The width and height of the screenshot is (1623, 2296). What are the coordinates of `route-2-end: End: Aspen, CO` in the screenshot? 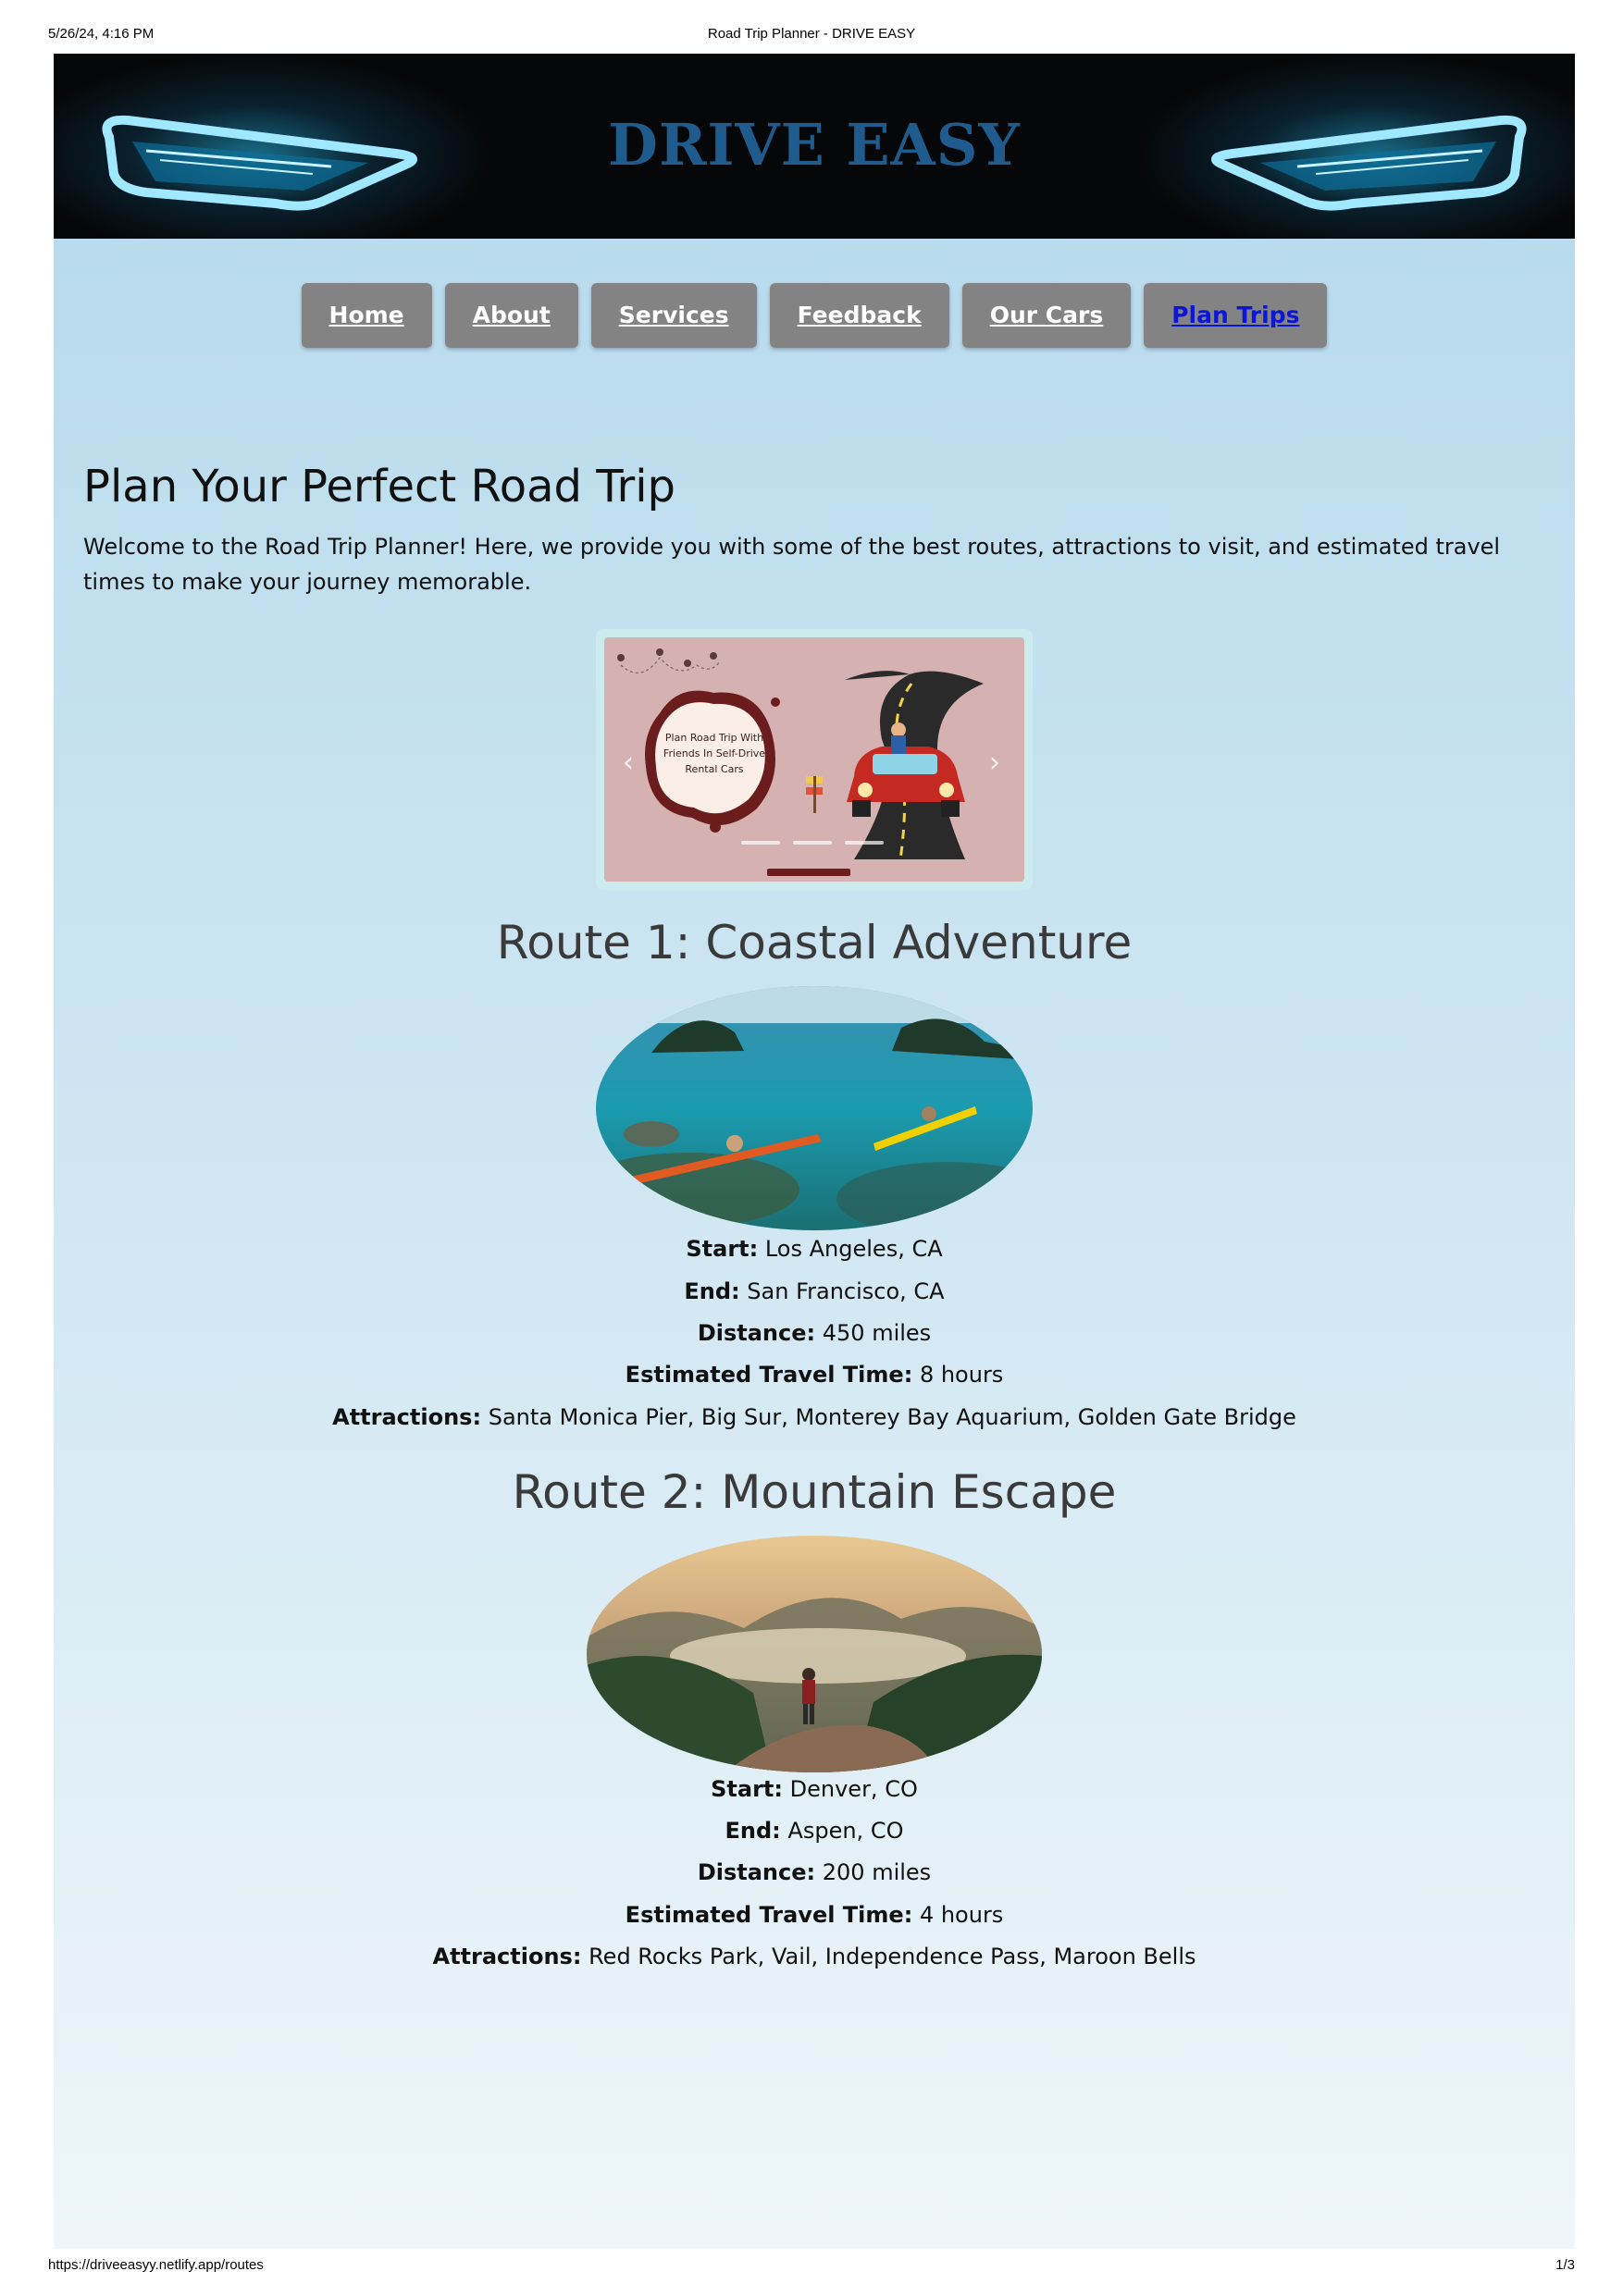 It's located at (814, 1831).